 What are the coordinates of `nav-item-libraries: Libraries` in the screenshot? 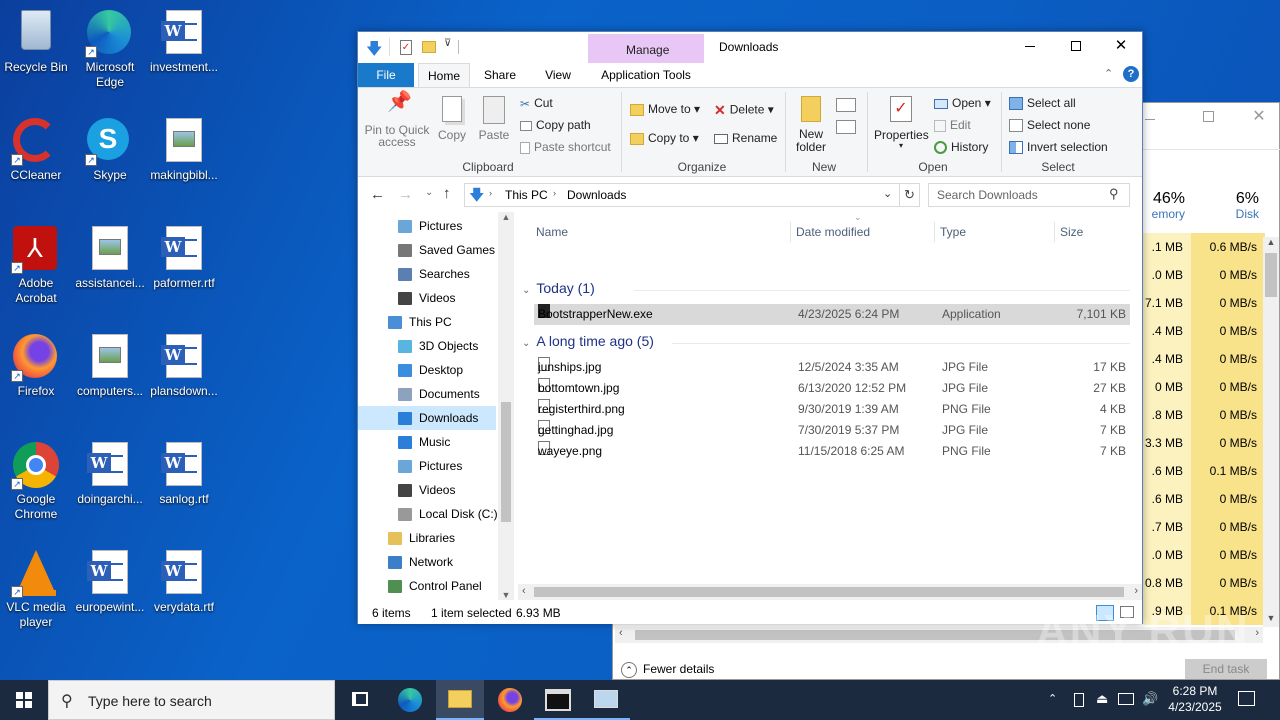 It's located at (427, 538).